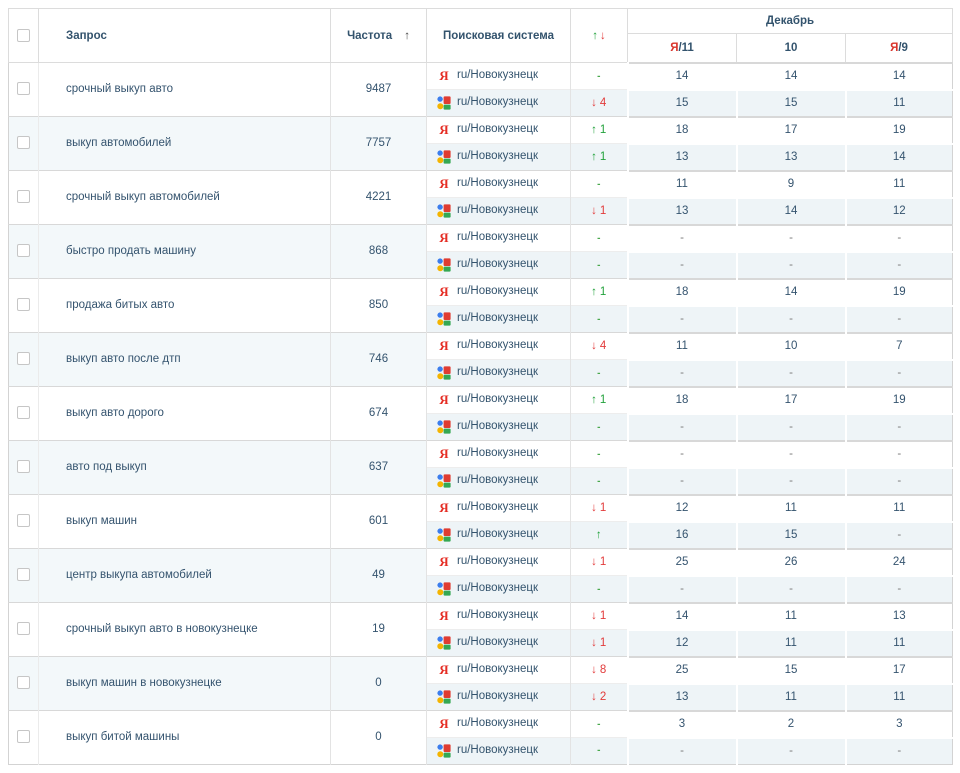  Describe the element at coordinates (184, 521) in the screenshot. I see `query-cell: выкуп машин` at that location.